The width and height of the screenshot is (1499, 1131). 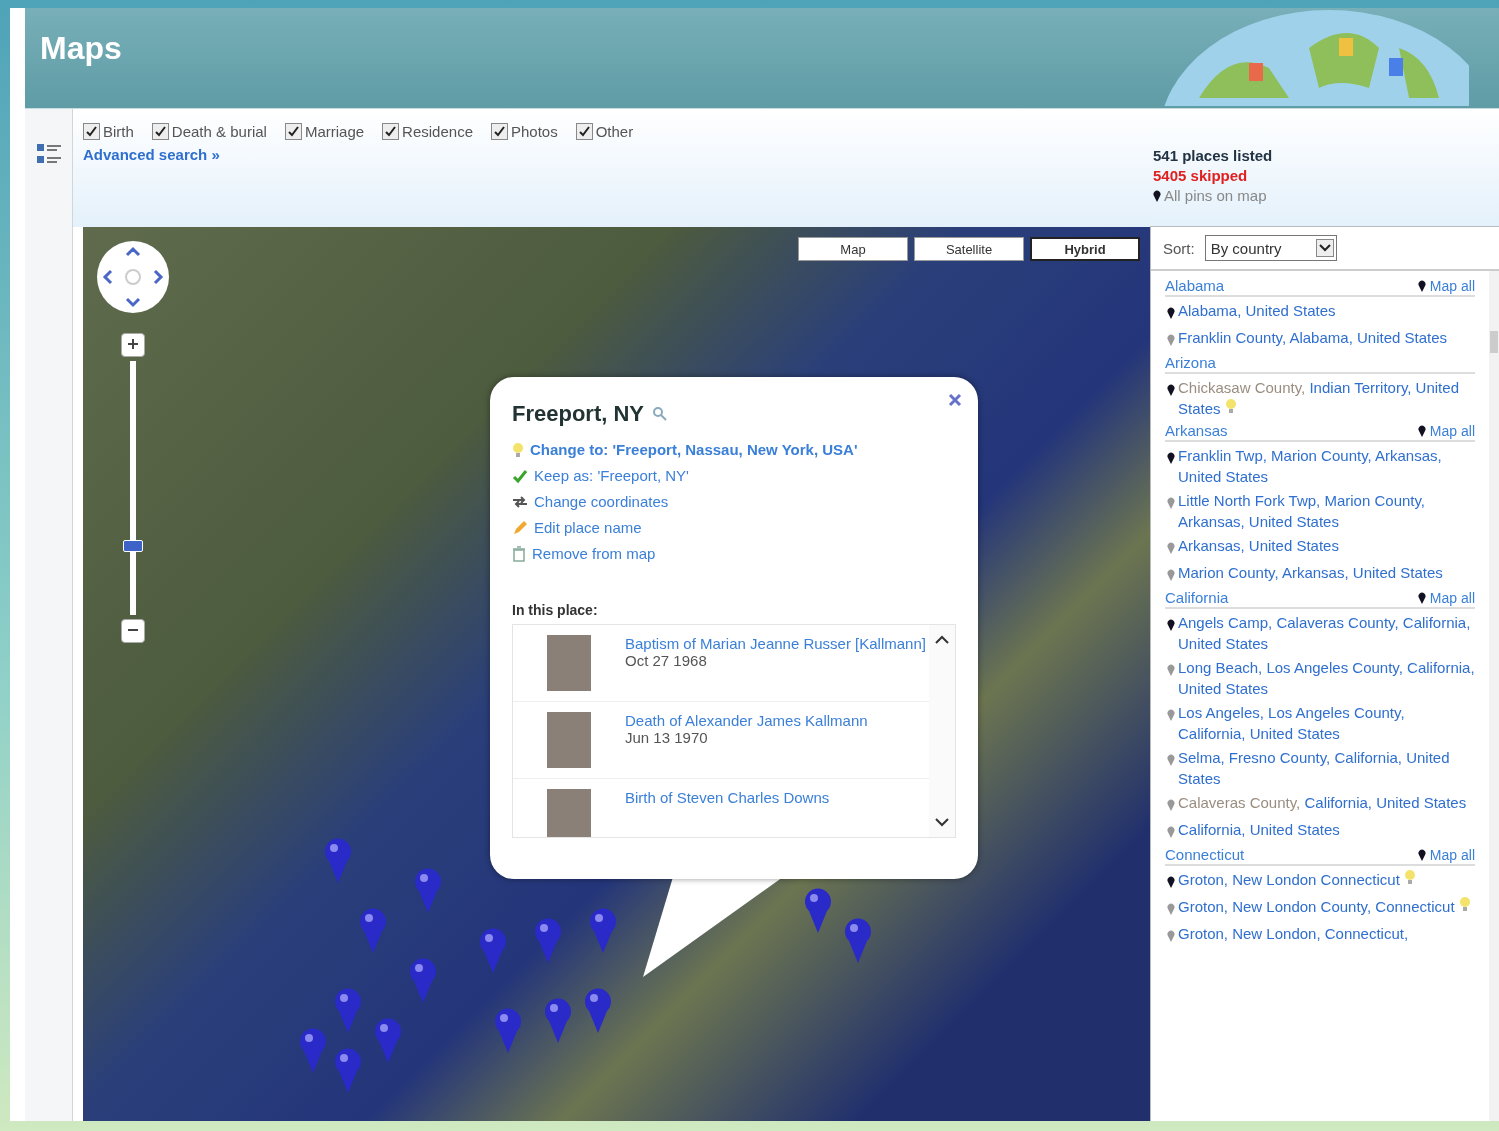 I want to click on advanced-search-link: Advanced search », so click(x=151, y=154).